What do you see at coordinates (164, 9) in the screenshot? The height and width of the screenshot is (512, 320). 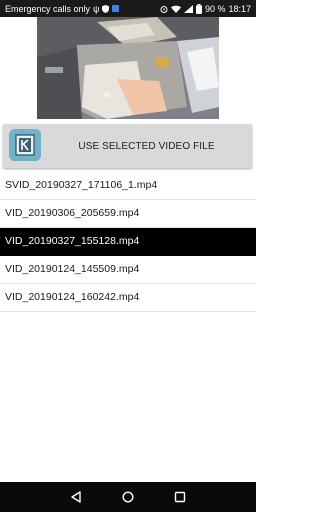 I see `alarm-icon` at bounding box center [164, 9].